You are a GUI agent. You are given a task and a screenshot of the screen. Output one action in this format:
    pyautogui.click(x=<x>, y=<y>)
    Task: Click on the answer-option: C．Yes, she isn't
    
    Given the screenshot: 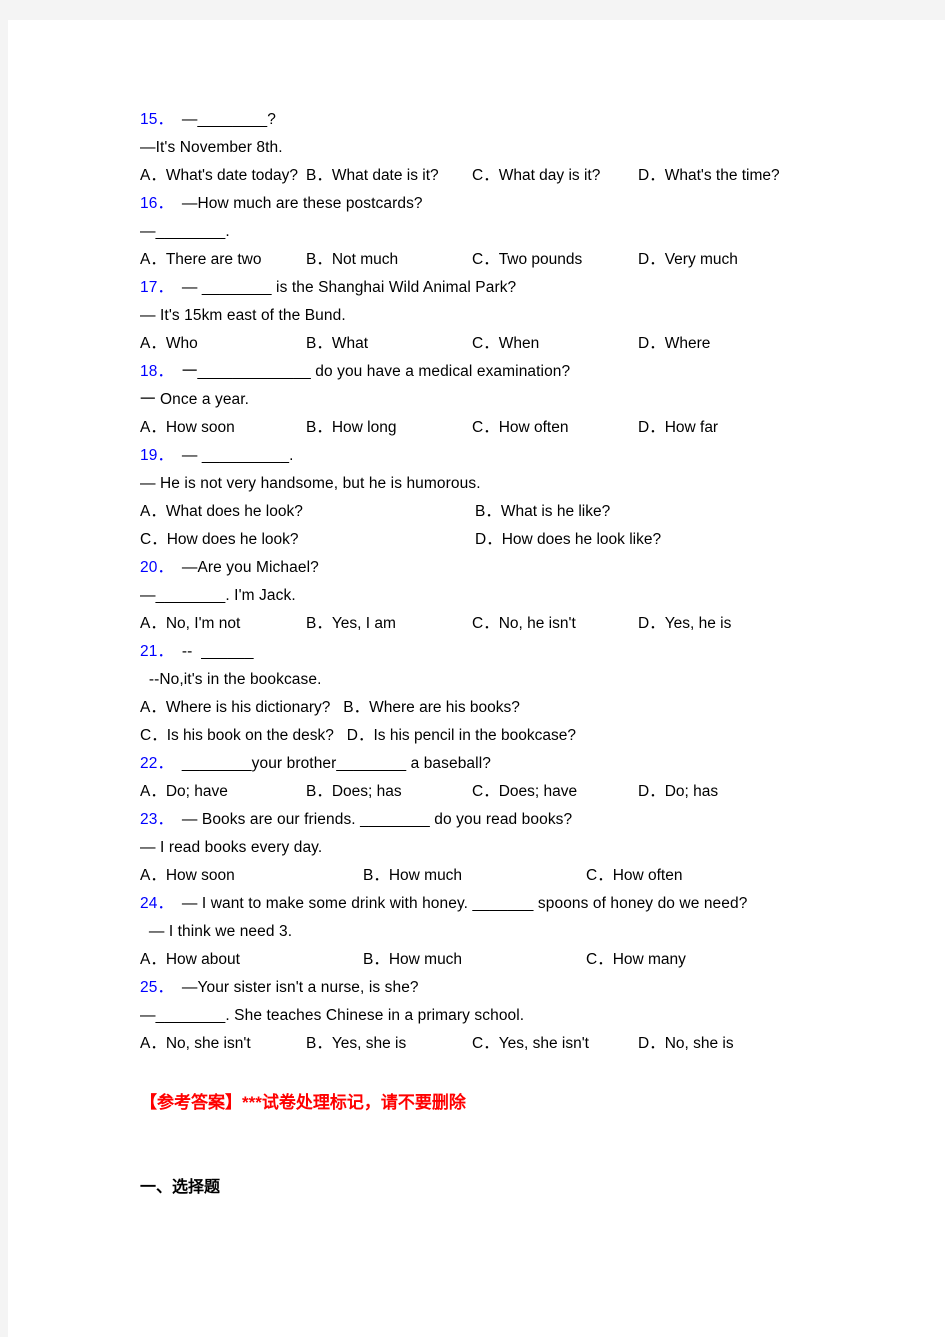 What is the action you would take?
    pyautogui.click(x=555, y=1044)
    